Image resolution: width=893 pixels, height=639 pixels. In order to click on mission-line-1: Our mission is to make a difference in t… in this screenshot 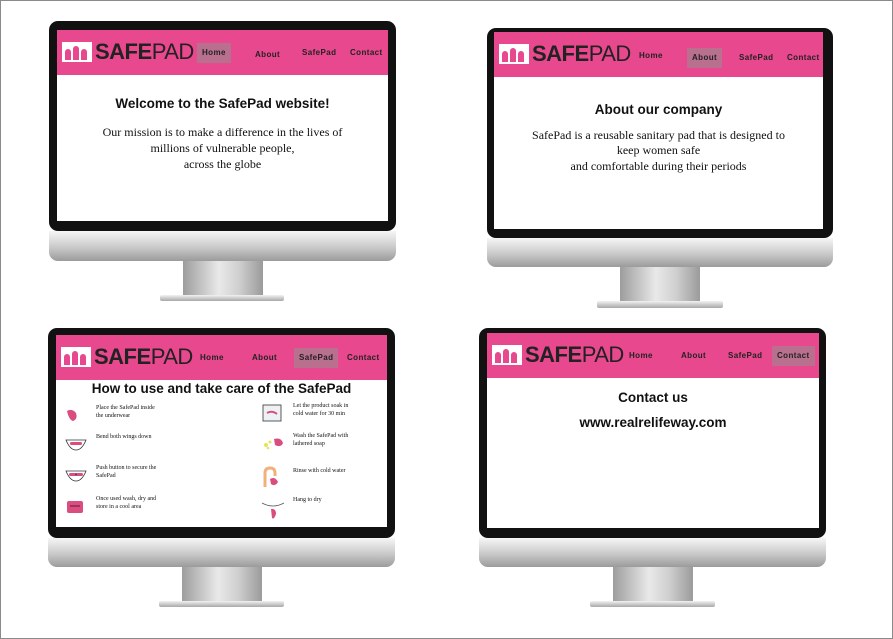, I will do `click(222, 132)`.